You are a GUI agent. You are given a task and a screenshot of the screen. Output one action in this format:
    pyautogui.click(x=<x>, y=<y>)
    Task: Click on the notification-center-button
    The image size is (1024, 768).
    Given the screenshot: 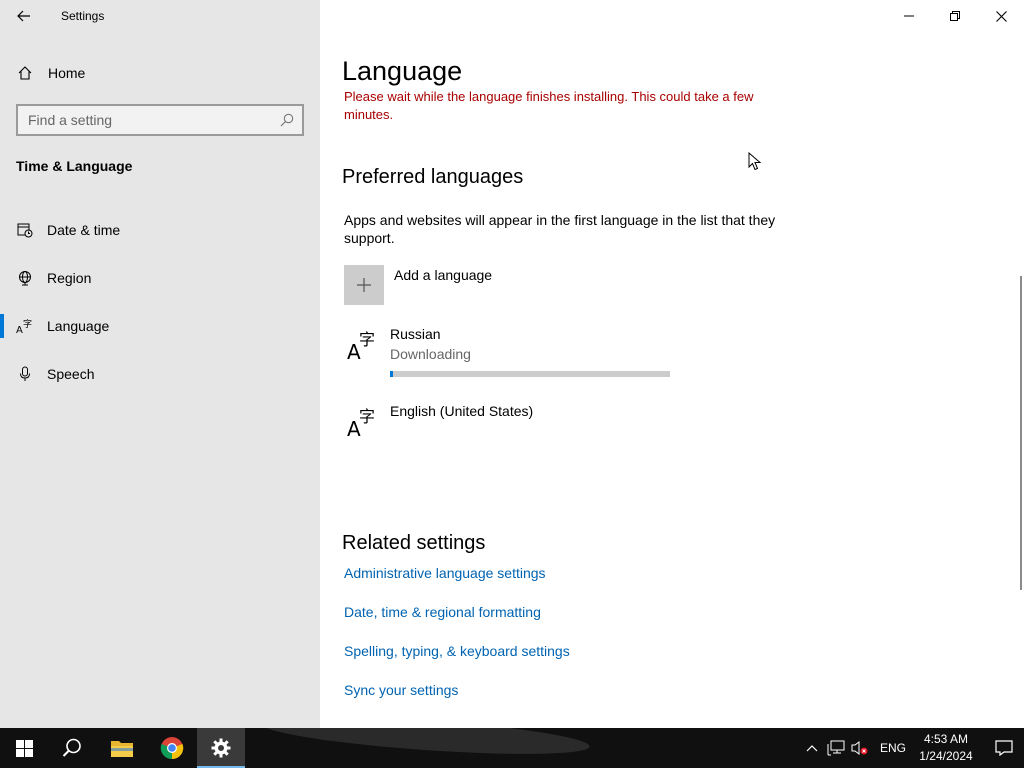 What is the action you would take?
    pyautogui.click(x=1004, y=748)
    